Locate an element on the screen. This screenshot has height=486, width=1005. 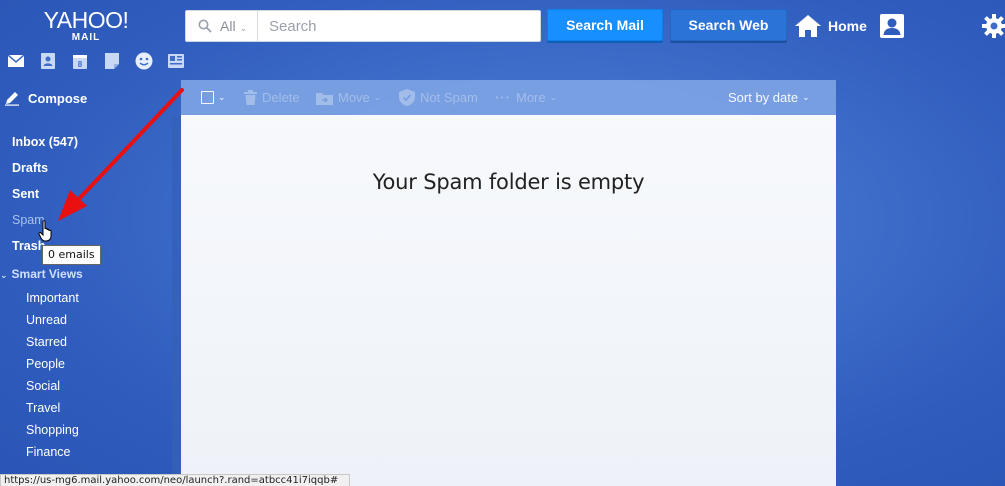
smart-view-unread: Unread is located at coordinates (46, 320).